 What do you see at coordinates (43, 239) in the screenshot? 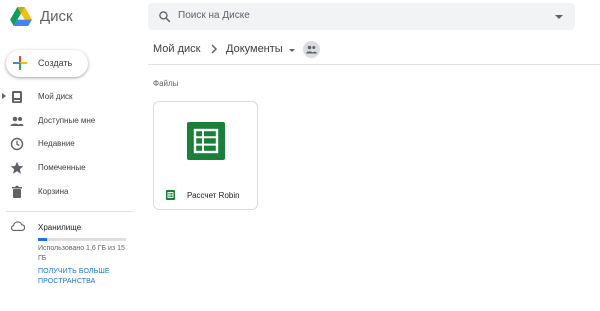
I see `storage-usage-fill` at bounding box center [43, 239].